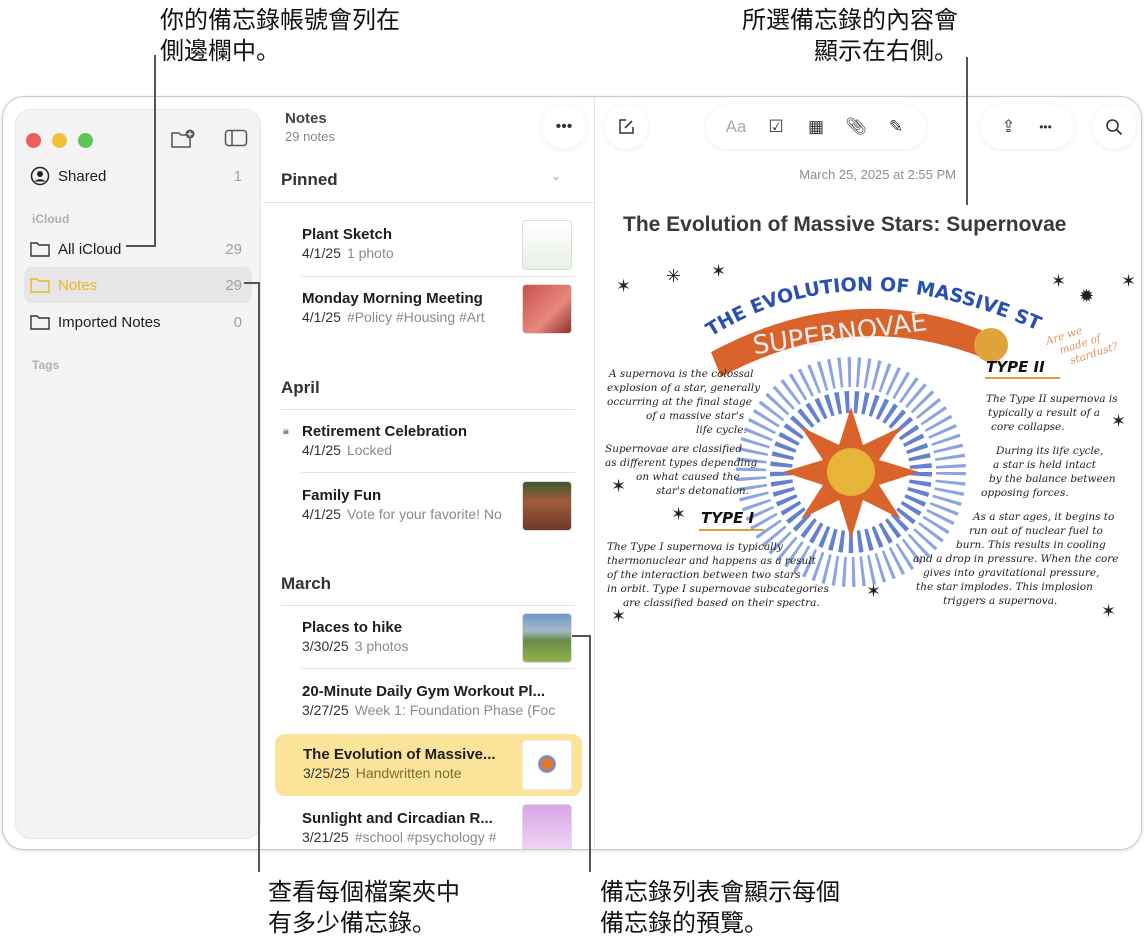 This screenshot has height=947, width=1144. I want to click on share-icon: ⇪, so click(1009, 127).